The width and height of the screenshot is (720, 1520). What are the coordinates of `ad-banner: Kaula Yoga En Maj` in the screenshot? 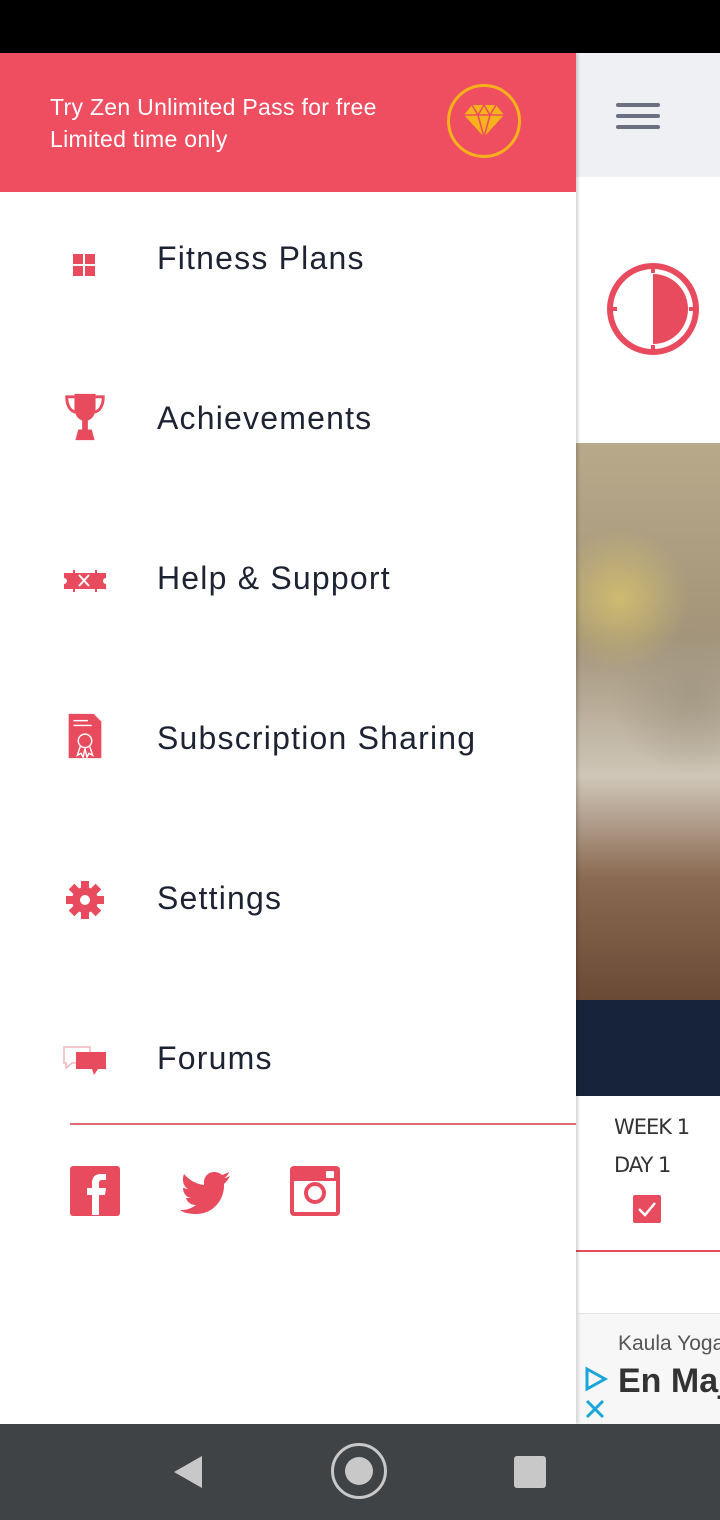 It's located at (649, 1368).